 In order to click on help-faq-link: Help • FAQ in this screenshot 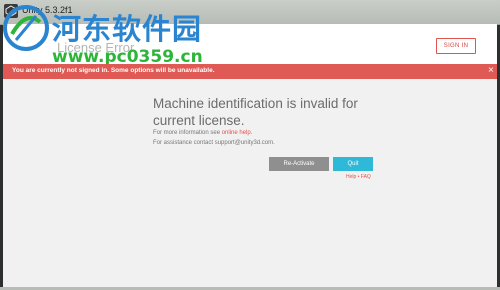, I will do `click(358, 177)`.